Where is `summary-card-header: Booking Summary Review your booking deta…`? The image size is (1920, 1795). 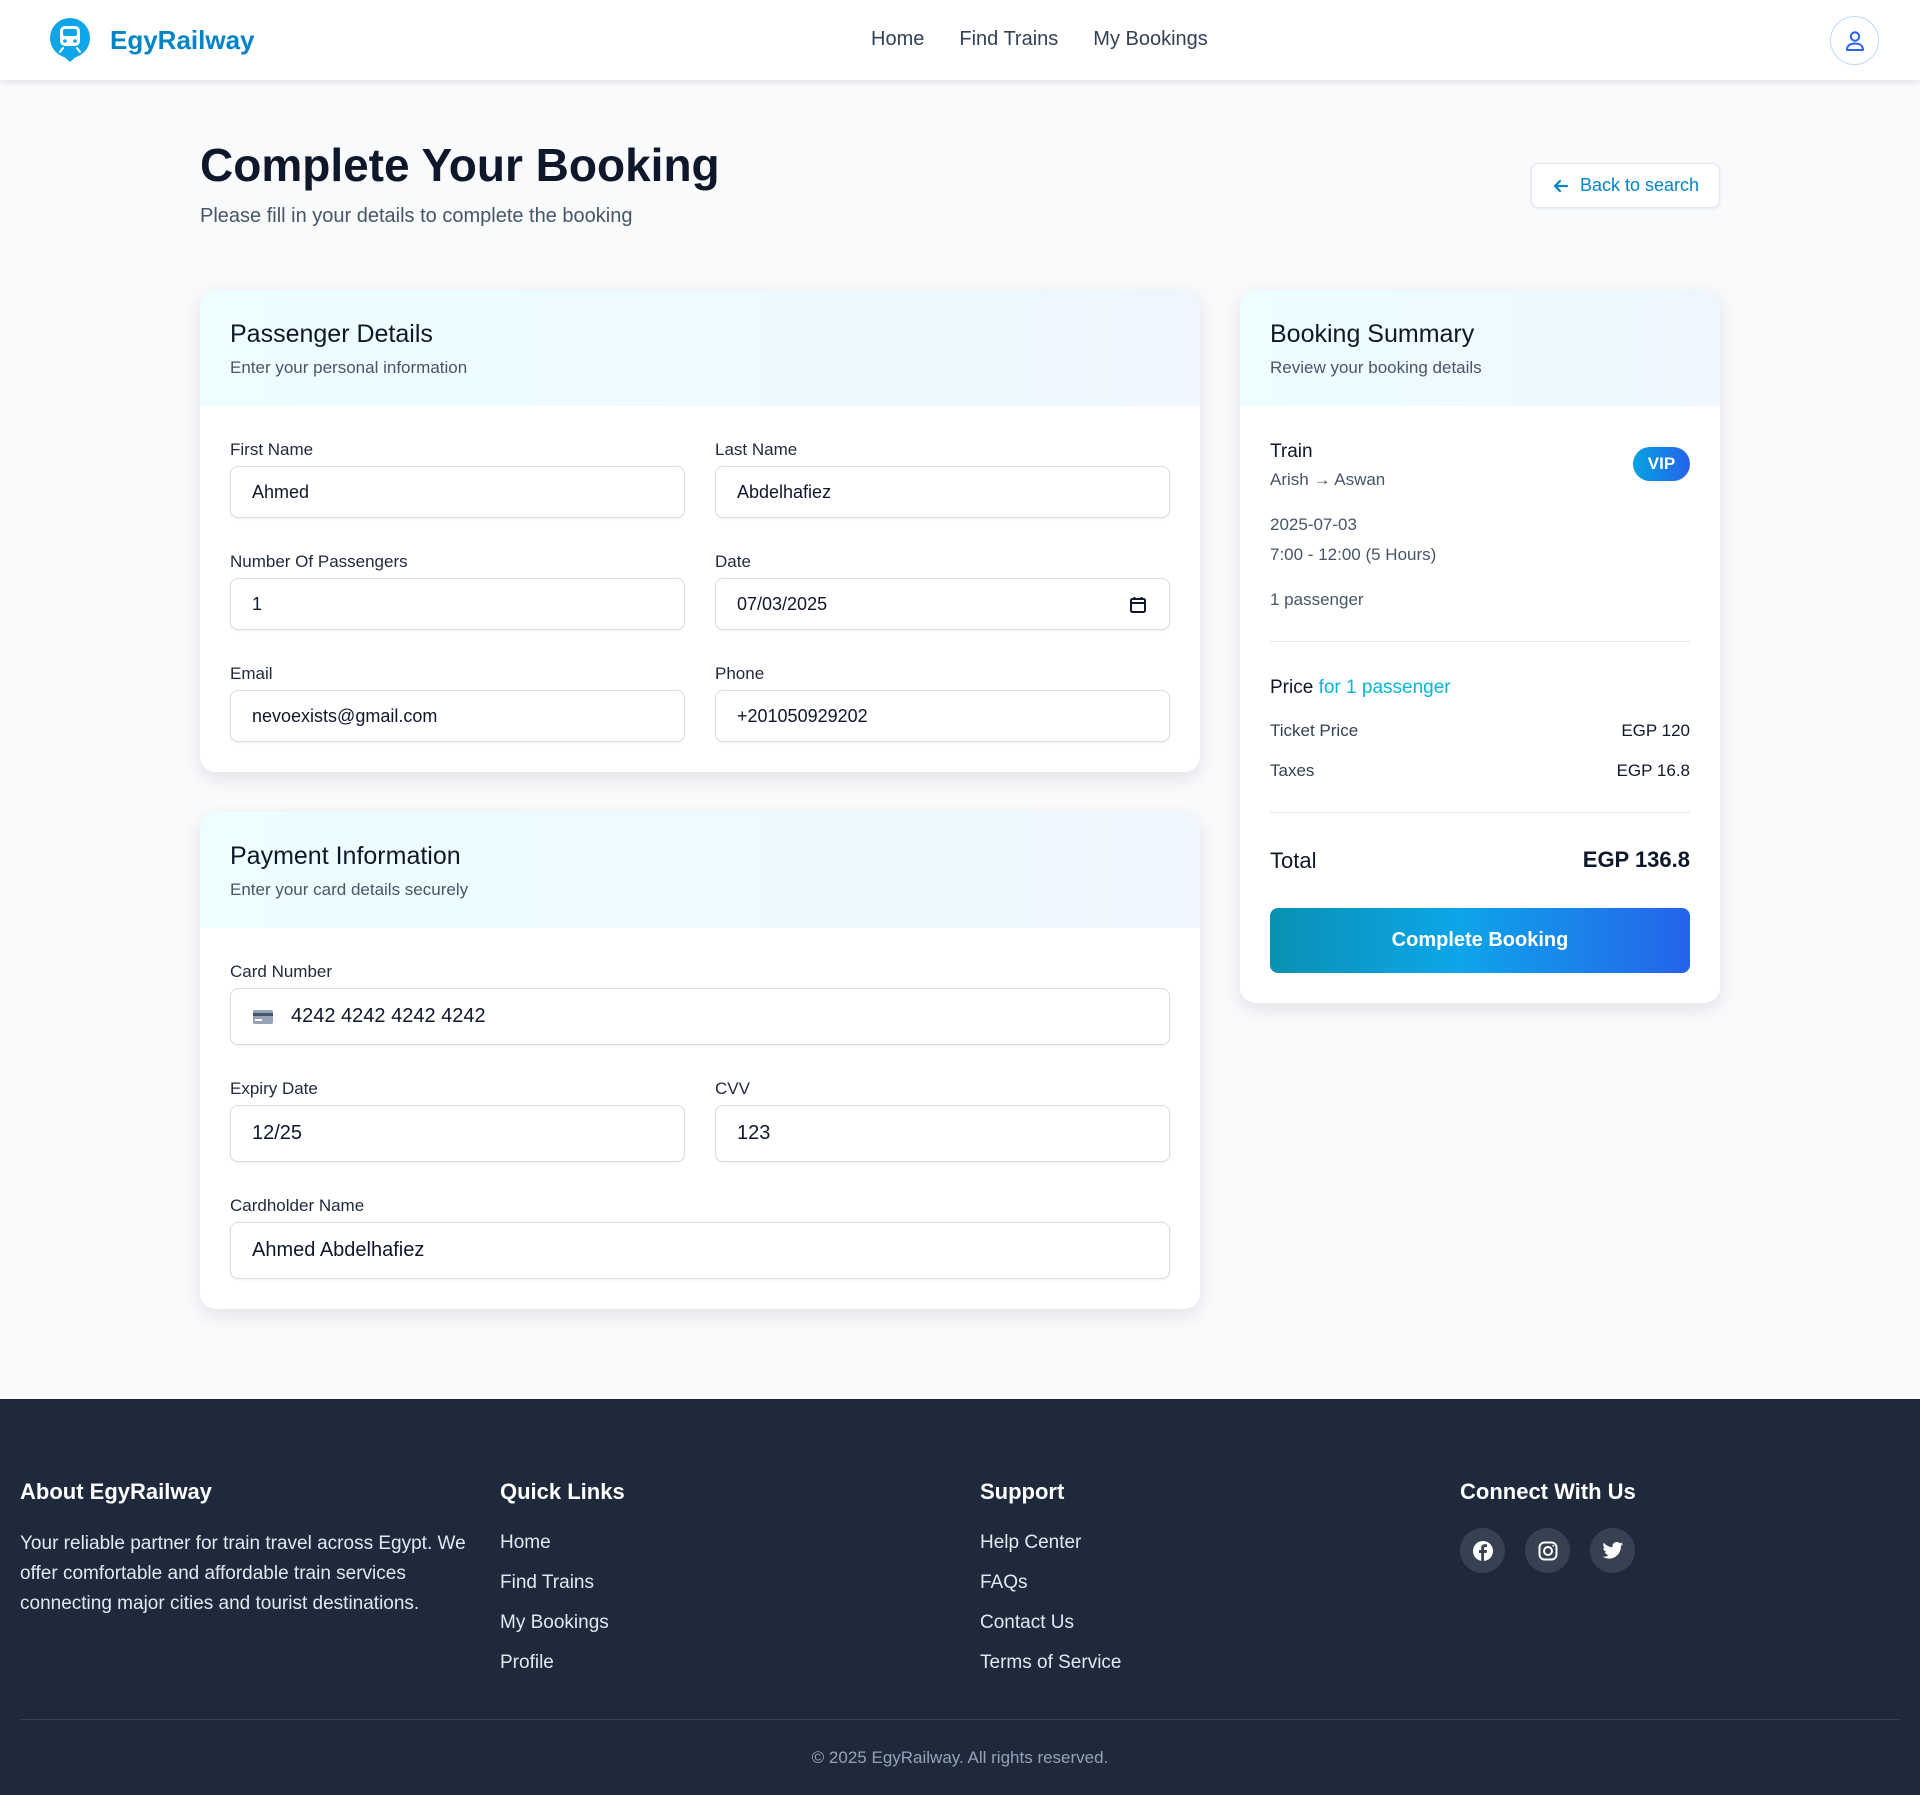 summary-card-header: Booking Summary Review your booking deta… is located at coordinates (1480, 348).